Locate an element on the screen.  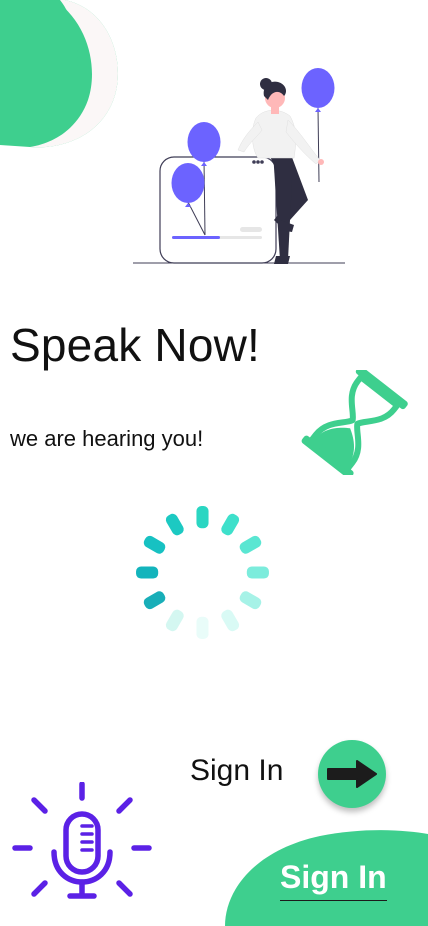
hourglass-icon is located at coordinates (354, 422).